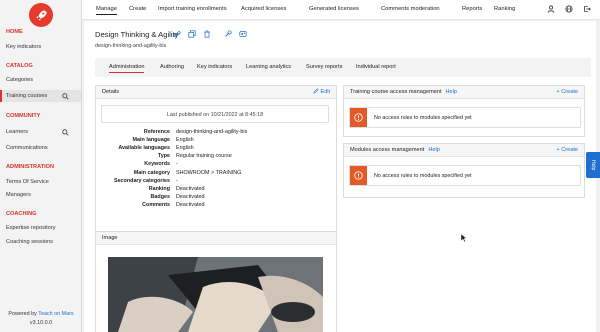  What do you see at coordinates (172, 67) in the screenshot?
I see `tab-authoring: Authoring` at bounding box center [172, 67].